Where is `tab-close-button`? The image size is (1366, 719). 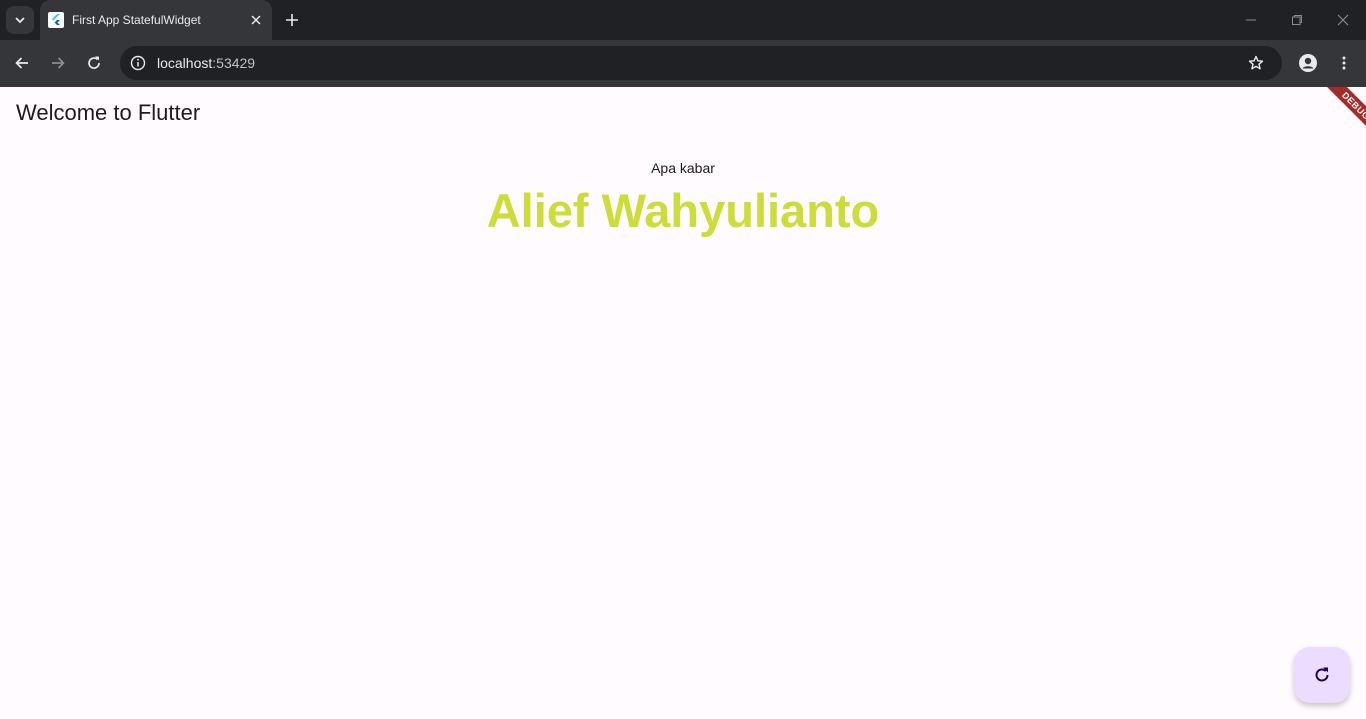 tab-close-button is located at coordinates (256, 20).